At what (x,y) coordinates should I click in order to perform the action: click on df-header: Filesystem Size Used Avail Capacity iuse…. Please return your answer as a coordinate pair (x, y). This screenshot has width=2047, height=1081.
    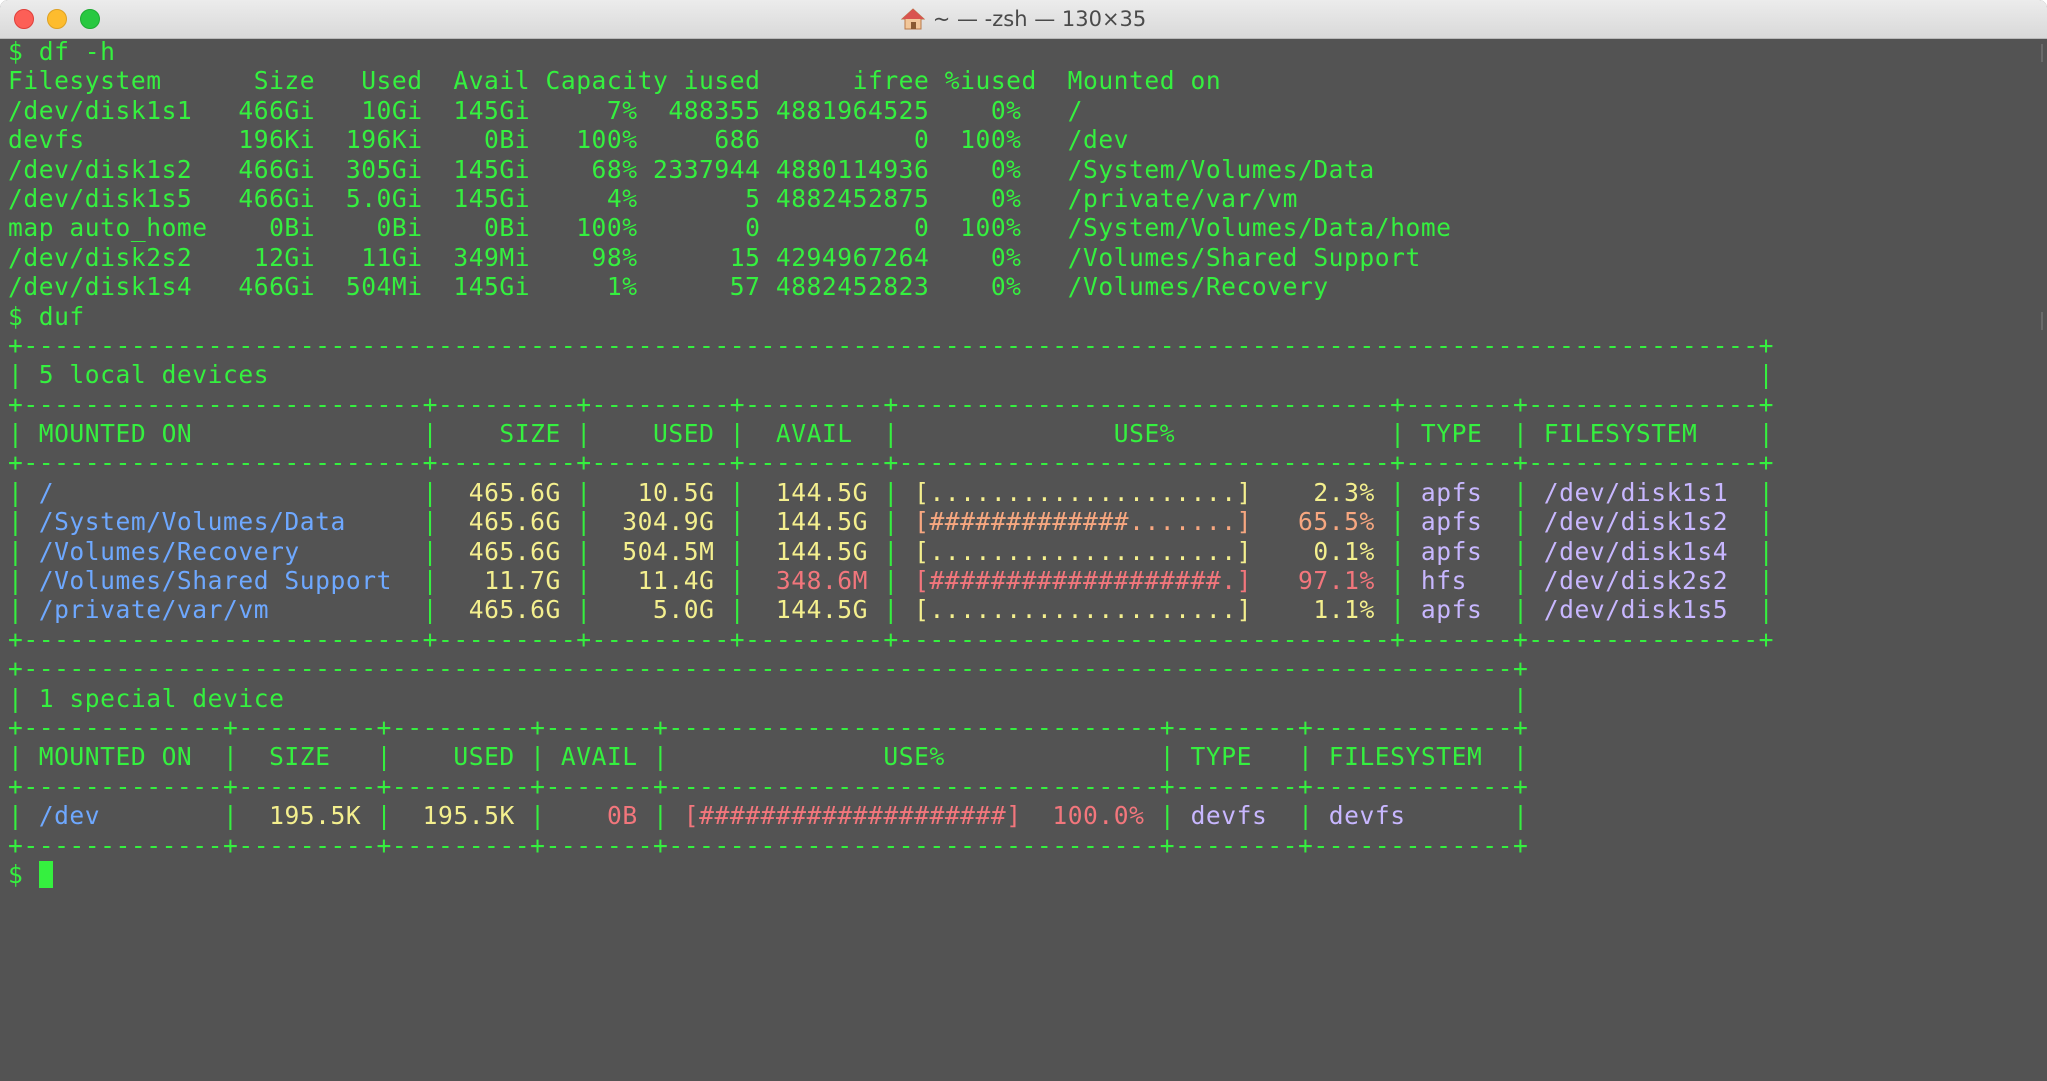
    Looking at the image, I should click on (891, 80).